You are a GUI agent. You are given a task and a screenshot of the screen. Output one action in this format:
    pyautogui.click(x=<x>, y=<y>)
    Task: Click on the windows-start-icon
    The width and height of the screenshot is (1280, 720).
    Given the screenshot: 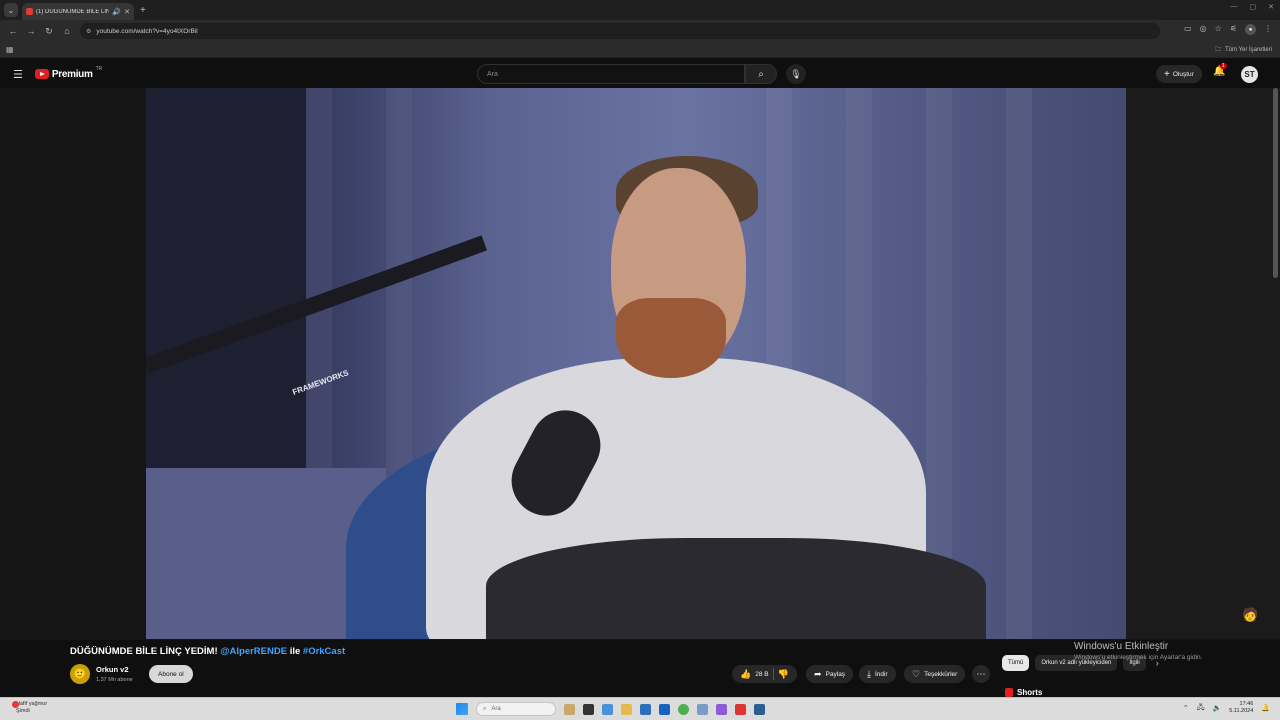 What is the action you would take?
    pyautogui.click(x=462, y=709)
    